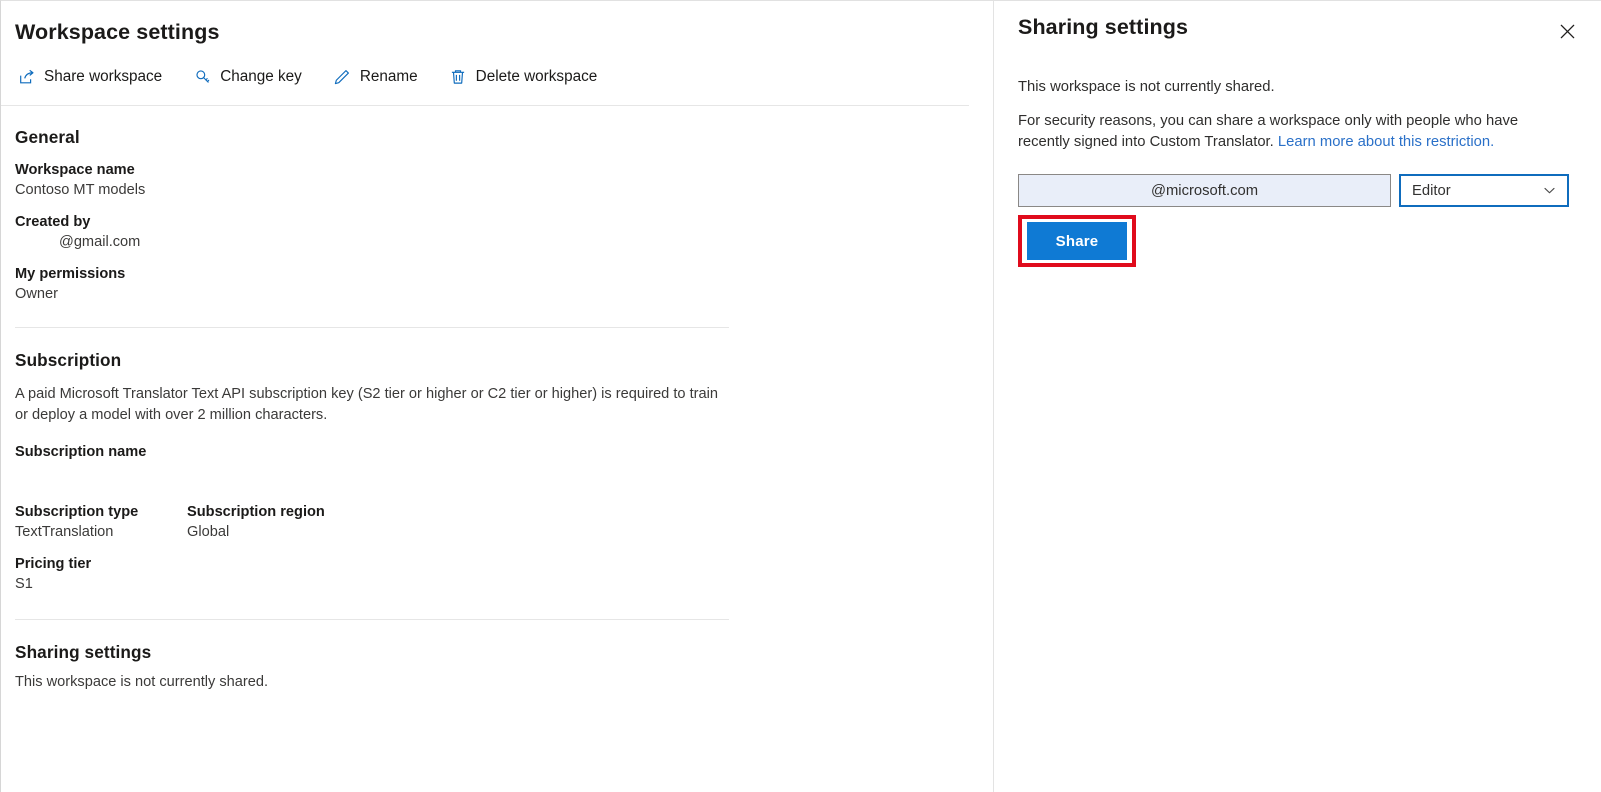  I want to click on workspace-name-label: Workspace name, so click(75, 170).